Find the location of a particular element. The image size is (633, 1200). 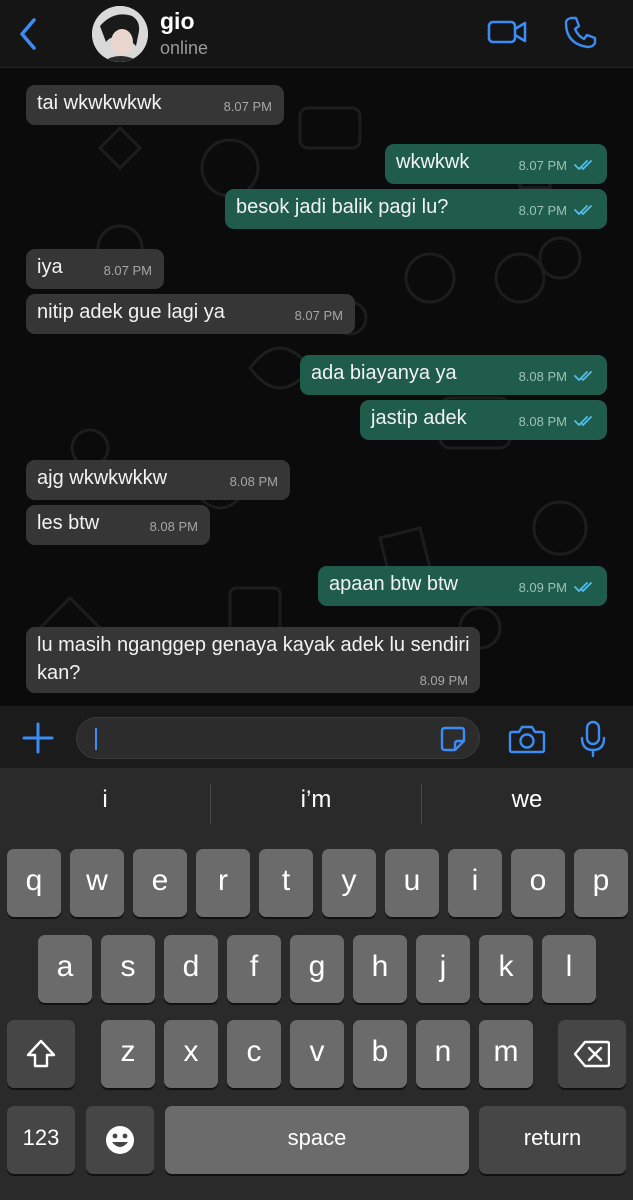

chevron-left-icon is located at coordinates (28, 34).